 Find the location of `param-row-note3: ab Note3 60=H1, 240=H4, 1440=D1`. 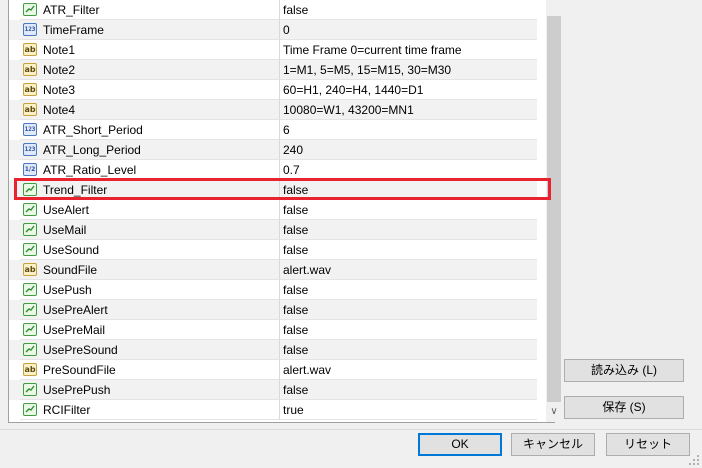

param-row-note3: ab Note3 60=H1, 240=H4, 1440=D1 is located at coordinates (273, 90).